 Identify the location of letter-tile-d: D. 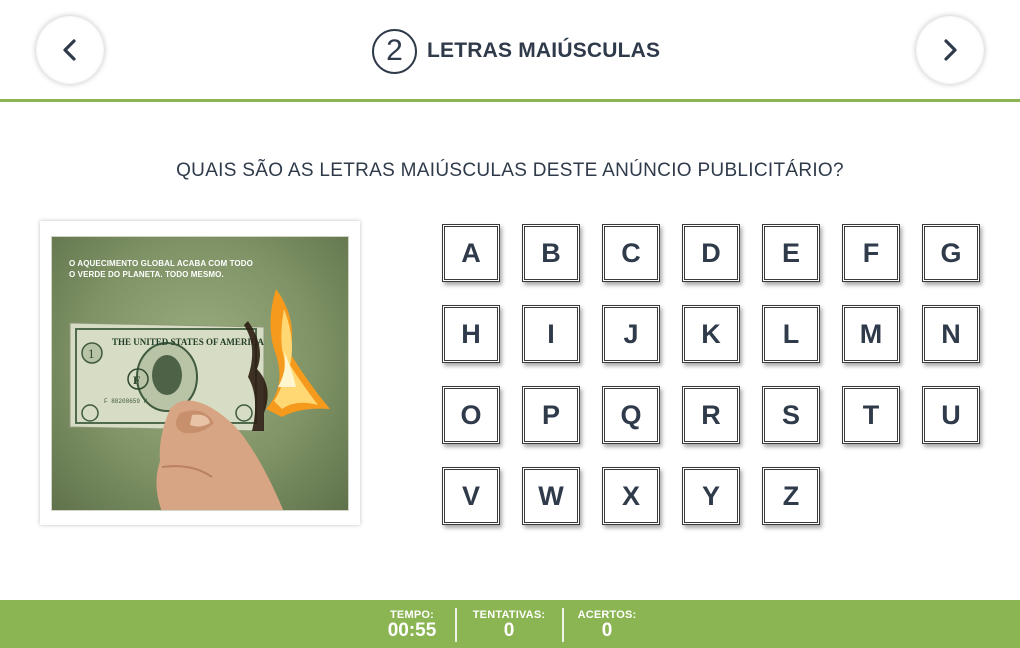
(711, 253).